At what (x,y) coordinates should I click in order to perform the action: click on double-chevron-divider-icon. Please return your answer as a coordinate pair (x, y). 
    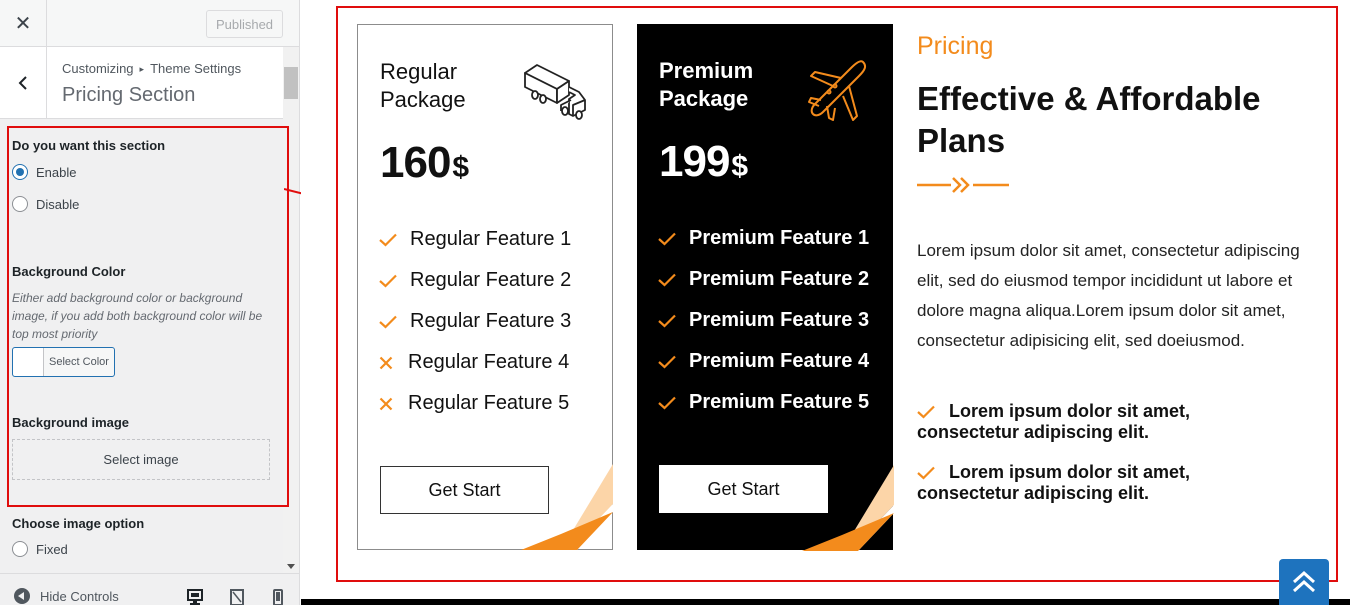
    Looking at the image, I should click on (963, 185).